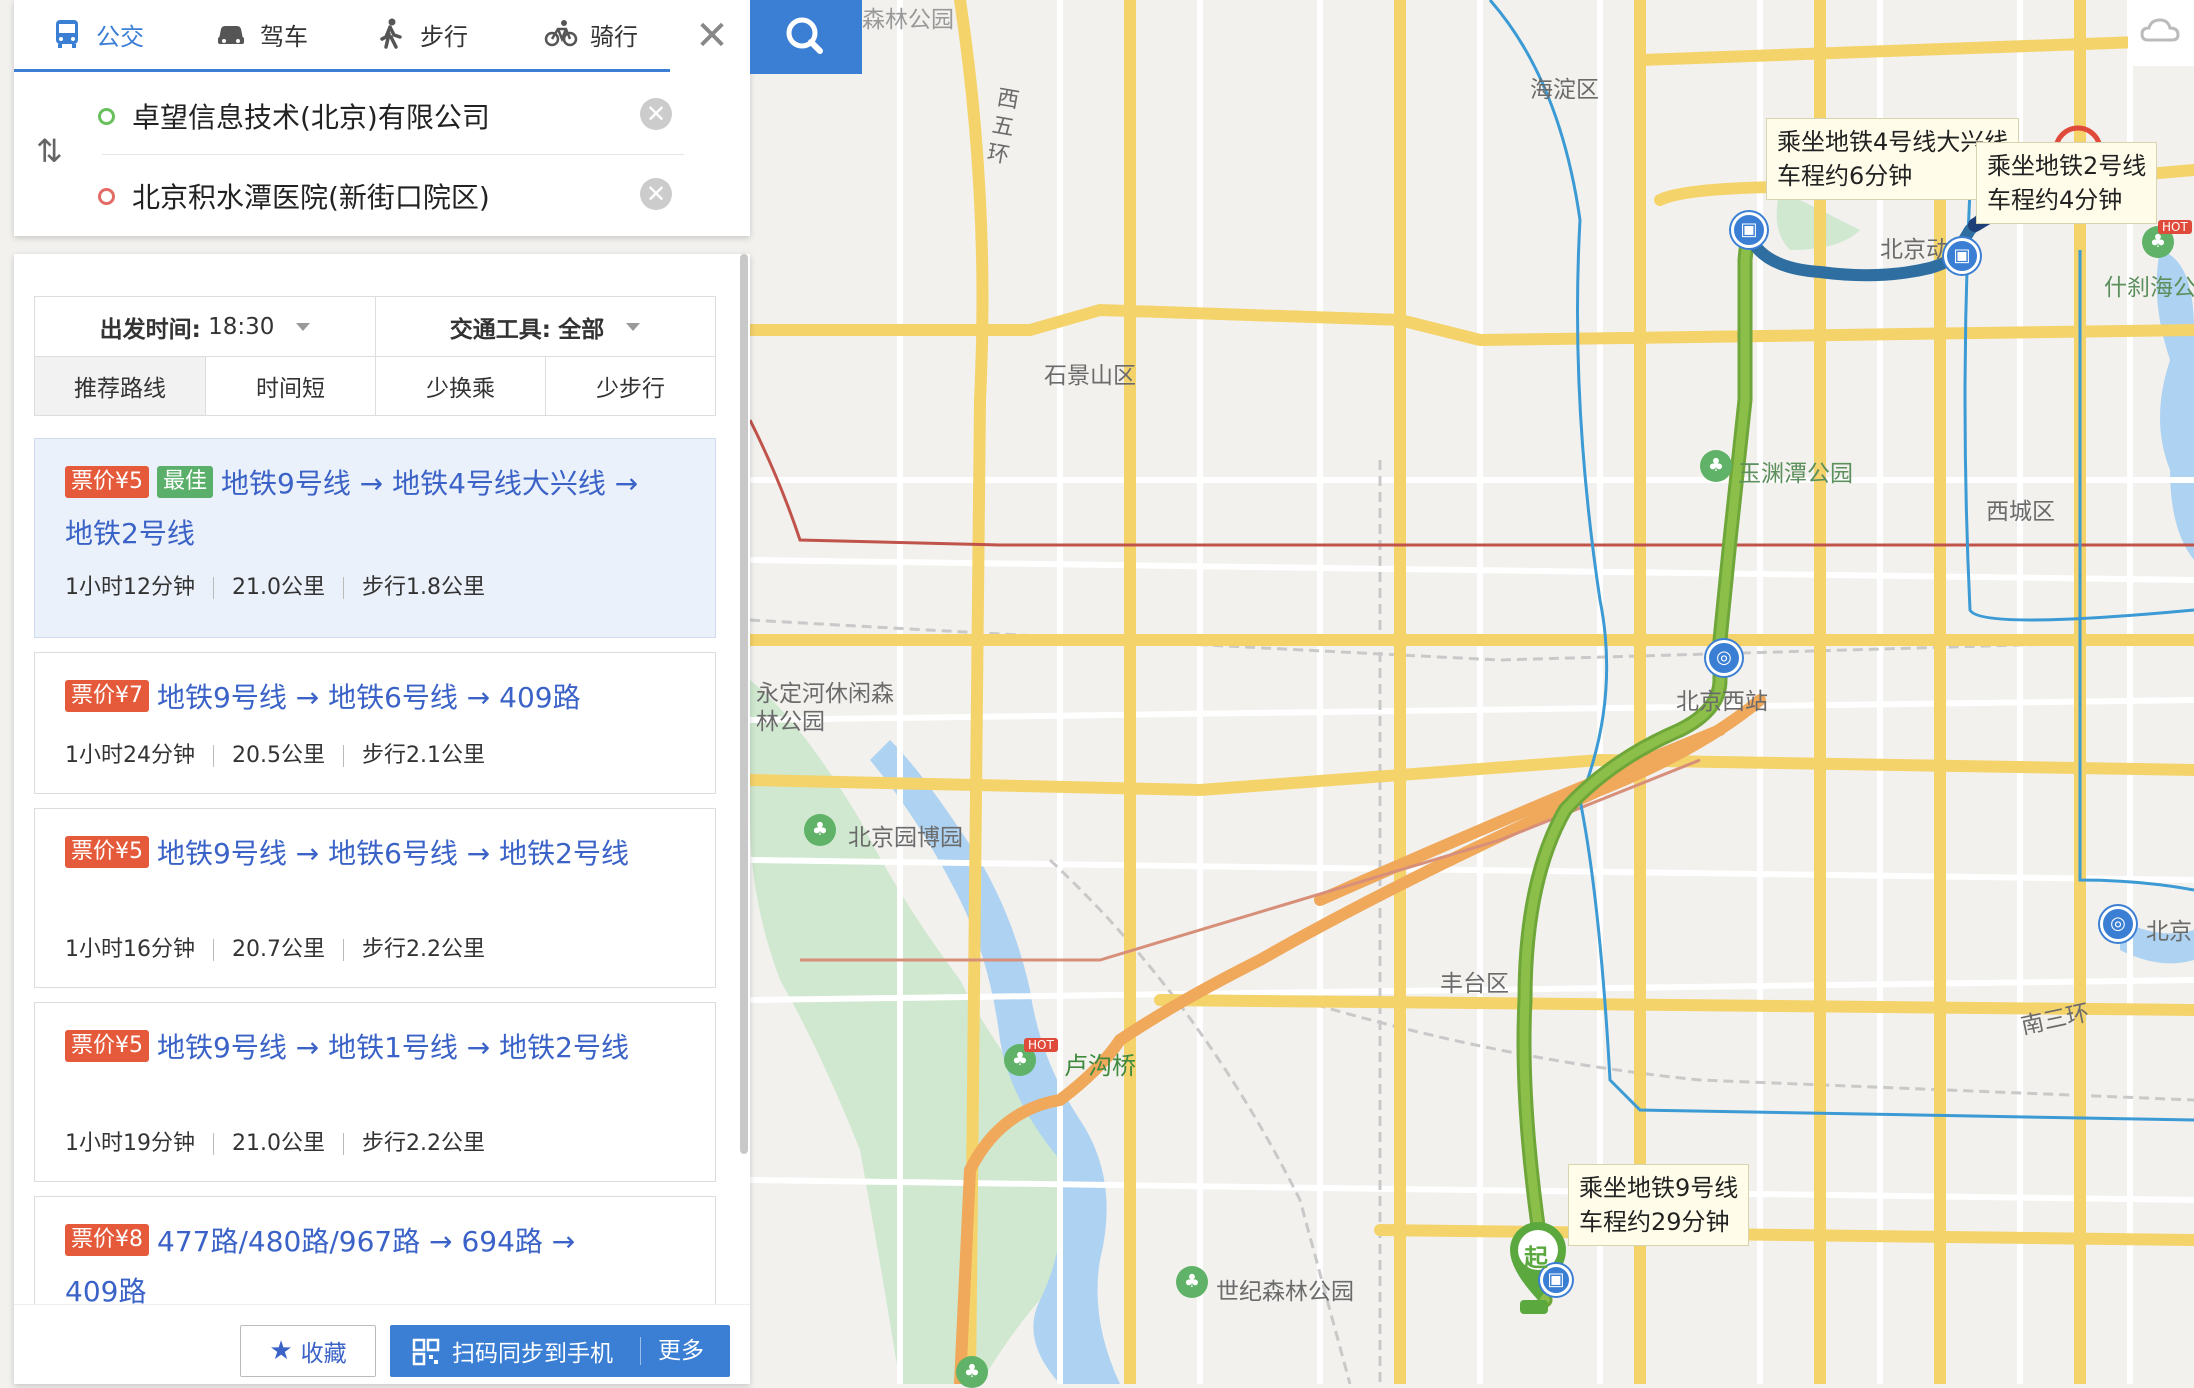 This screenshot has height=1388, width=2194. I want to click on map-label-yuyuantan: 玉渊潭公园, so click(1795, 474).